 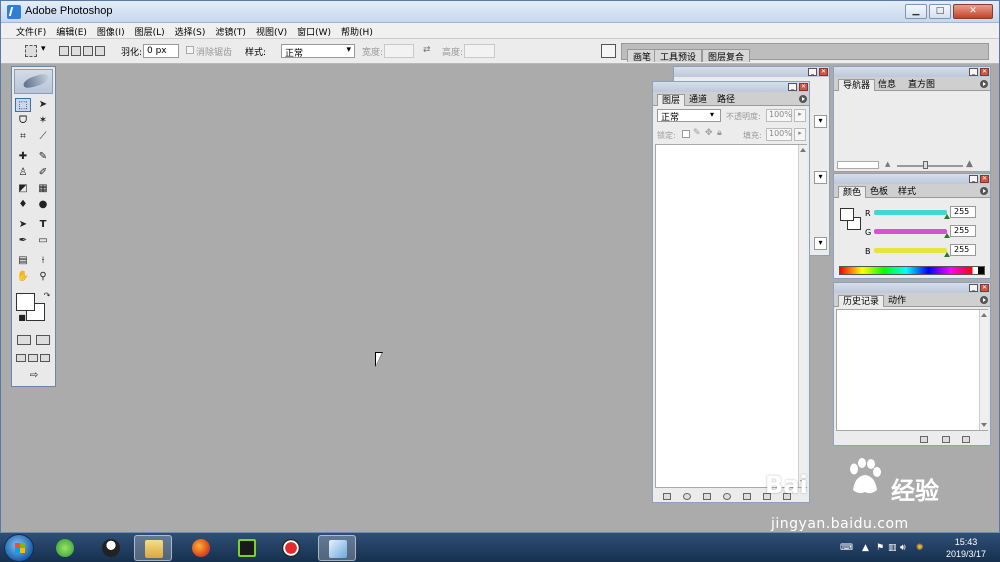 I want to click on hand-tool-icon: ✋, so click(x=23, y=277).